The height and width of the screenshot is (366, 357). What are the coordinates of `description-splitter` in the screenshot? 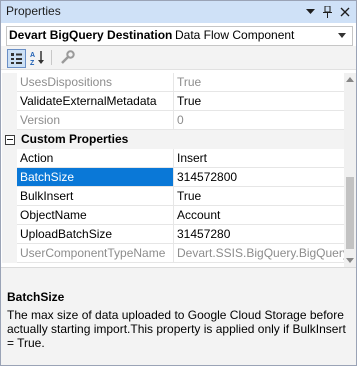 It's located at (178, 275).